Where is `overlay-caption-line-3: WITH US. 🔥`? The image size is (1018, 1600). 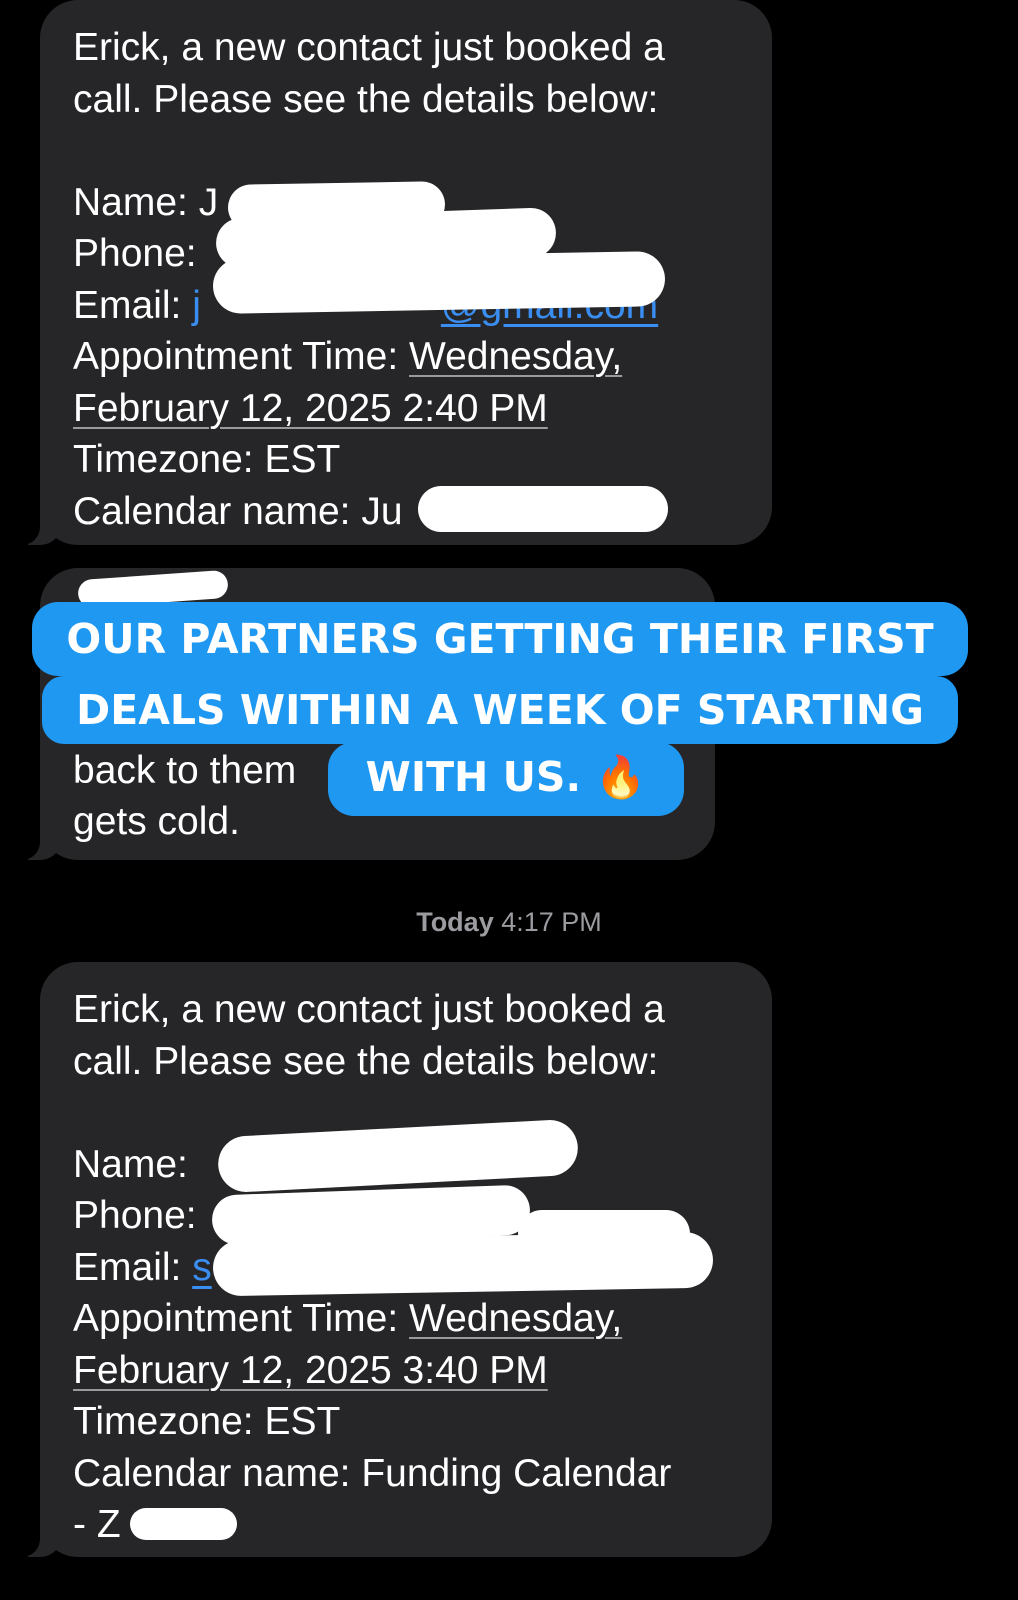 overlay-caption-line-3: WITH US. 🔥 is located at coordinates (506, 779).